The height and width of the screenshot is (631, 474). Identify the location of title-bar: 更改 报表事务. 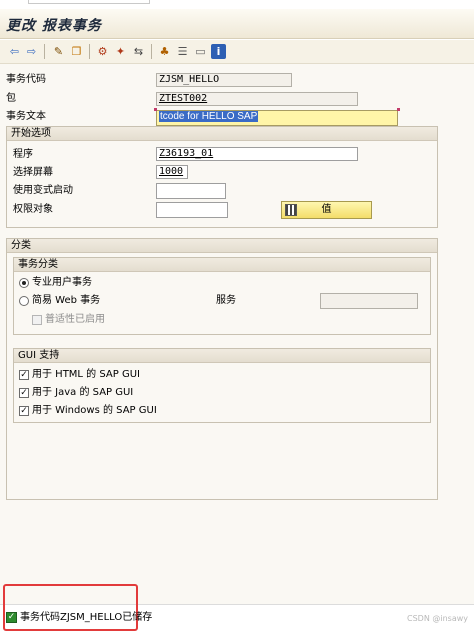
(237, 24).